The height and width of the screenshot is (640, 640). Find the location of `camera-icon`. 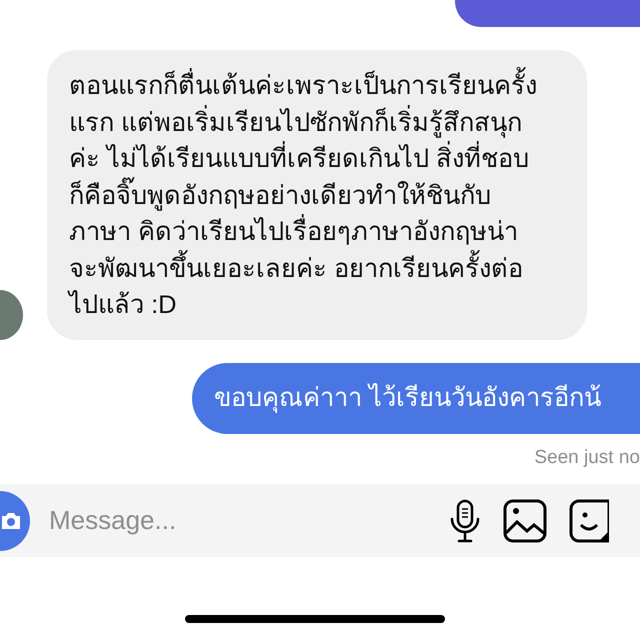

camera-icon is located at coordinates (11, 520).